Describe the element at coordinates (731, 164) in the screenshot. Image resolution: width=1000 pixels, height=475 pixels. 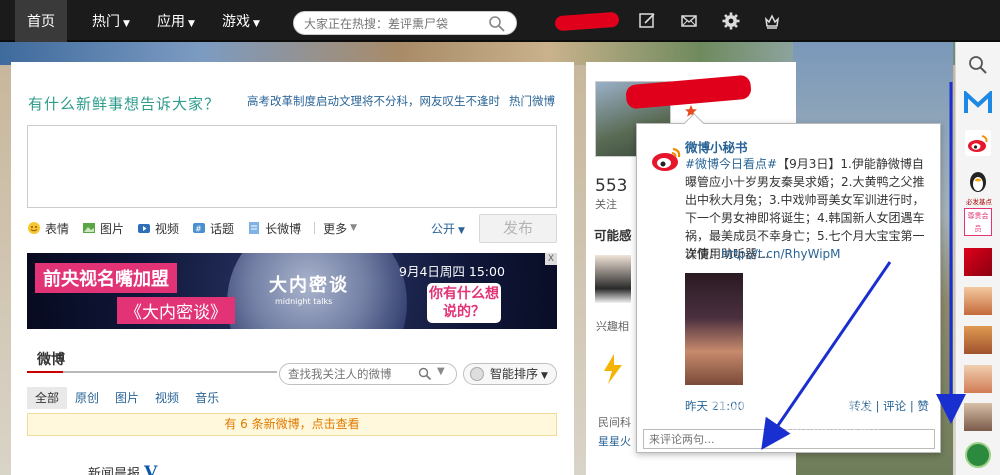
I see `popup-hashtag: #微博今日看点#` at that location.